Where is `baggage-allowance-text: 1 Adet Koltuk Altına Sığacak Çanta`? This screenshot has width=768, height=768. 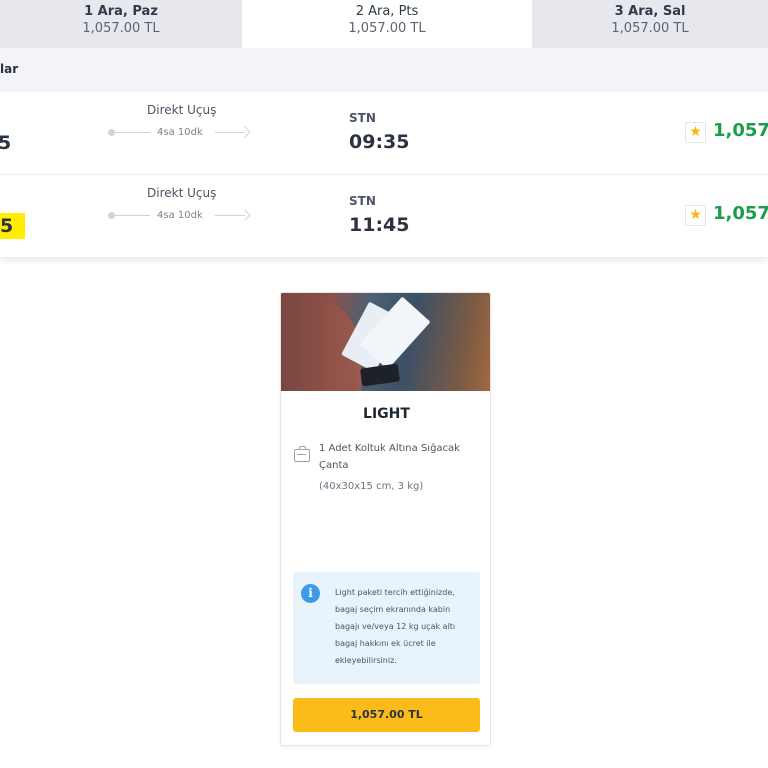
baggage-allowance-text: 1 Adet Koltuk Altına Sığacak Çanta is located at coordinates (389, 457).